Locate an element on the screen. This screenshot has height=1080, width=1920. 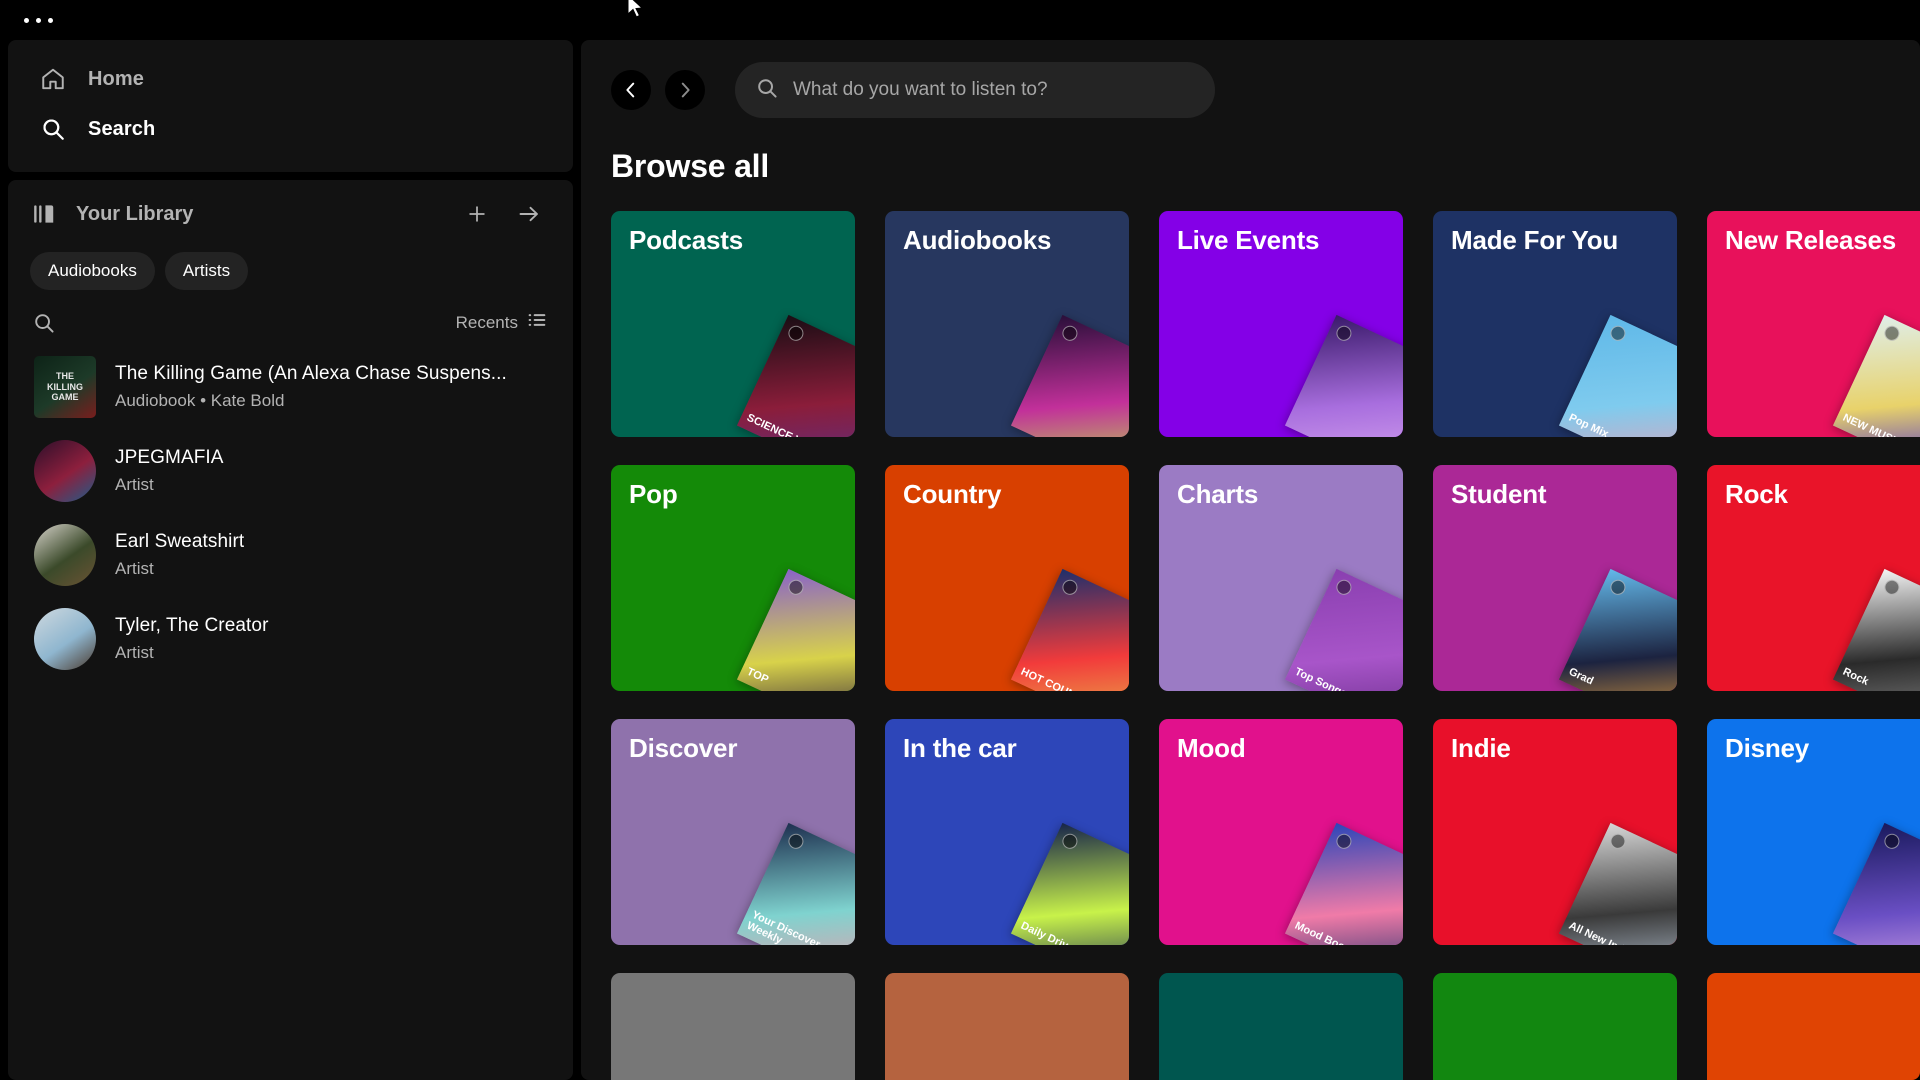
nav-forward-button is located at coordinates (685, 90).